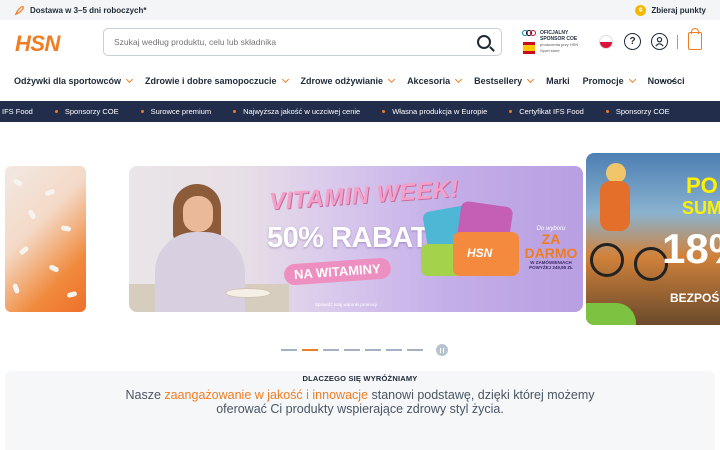  I want to click on carousel-pagination, so click(364, 350).